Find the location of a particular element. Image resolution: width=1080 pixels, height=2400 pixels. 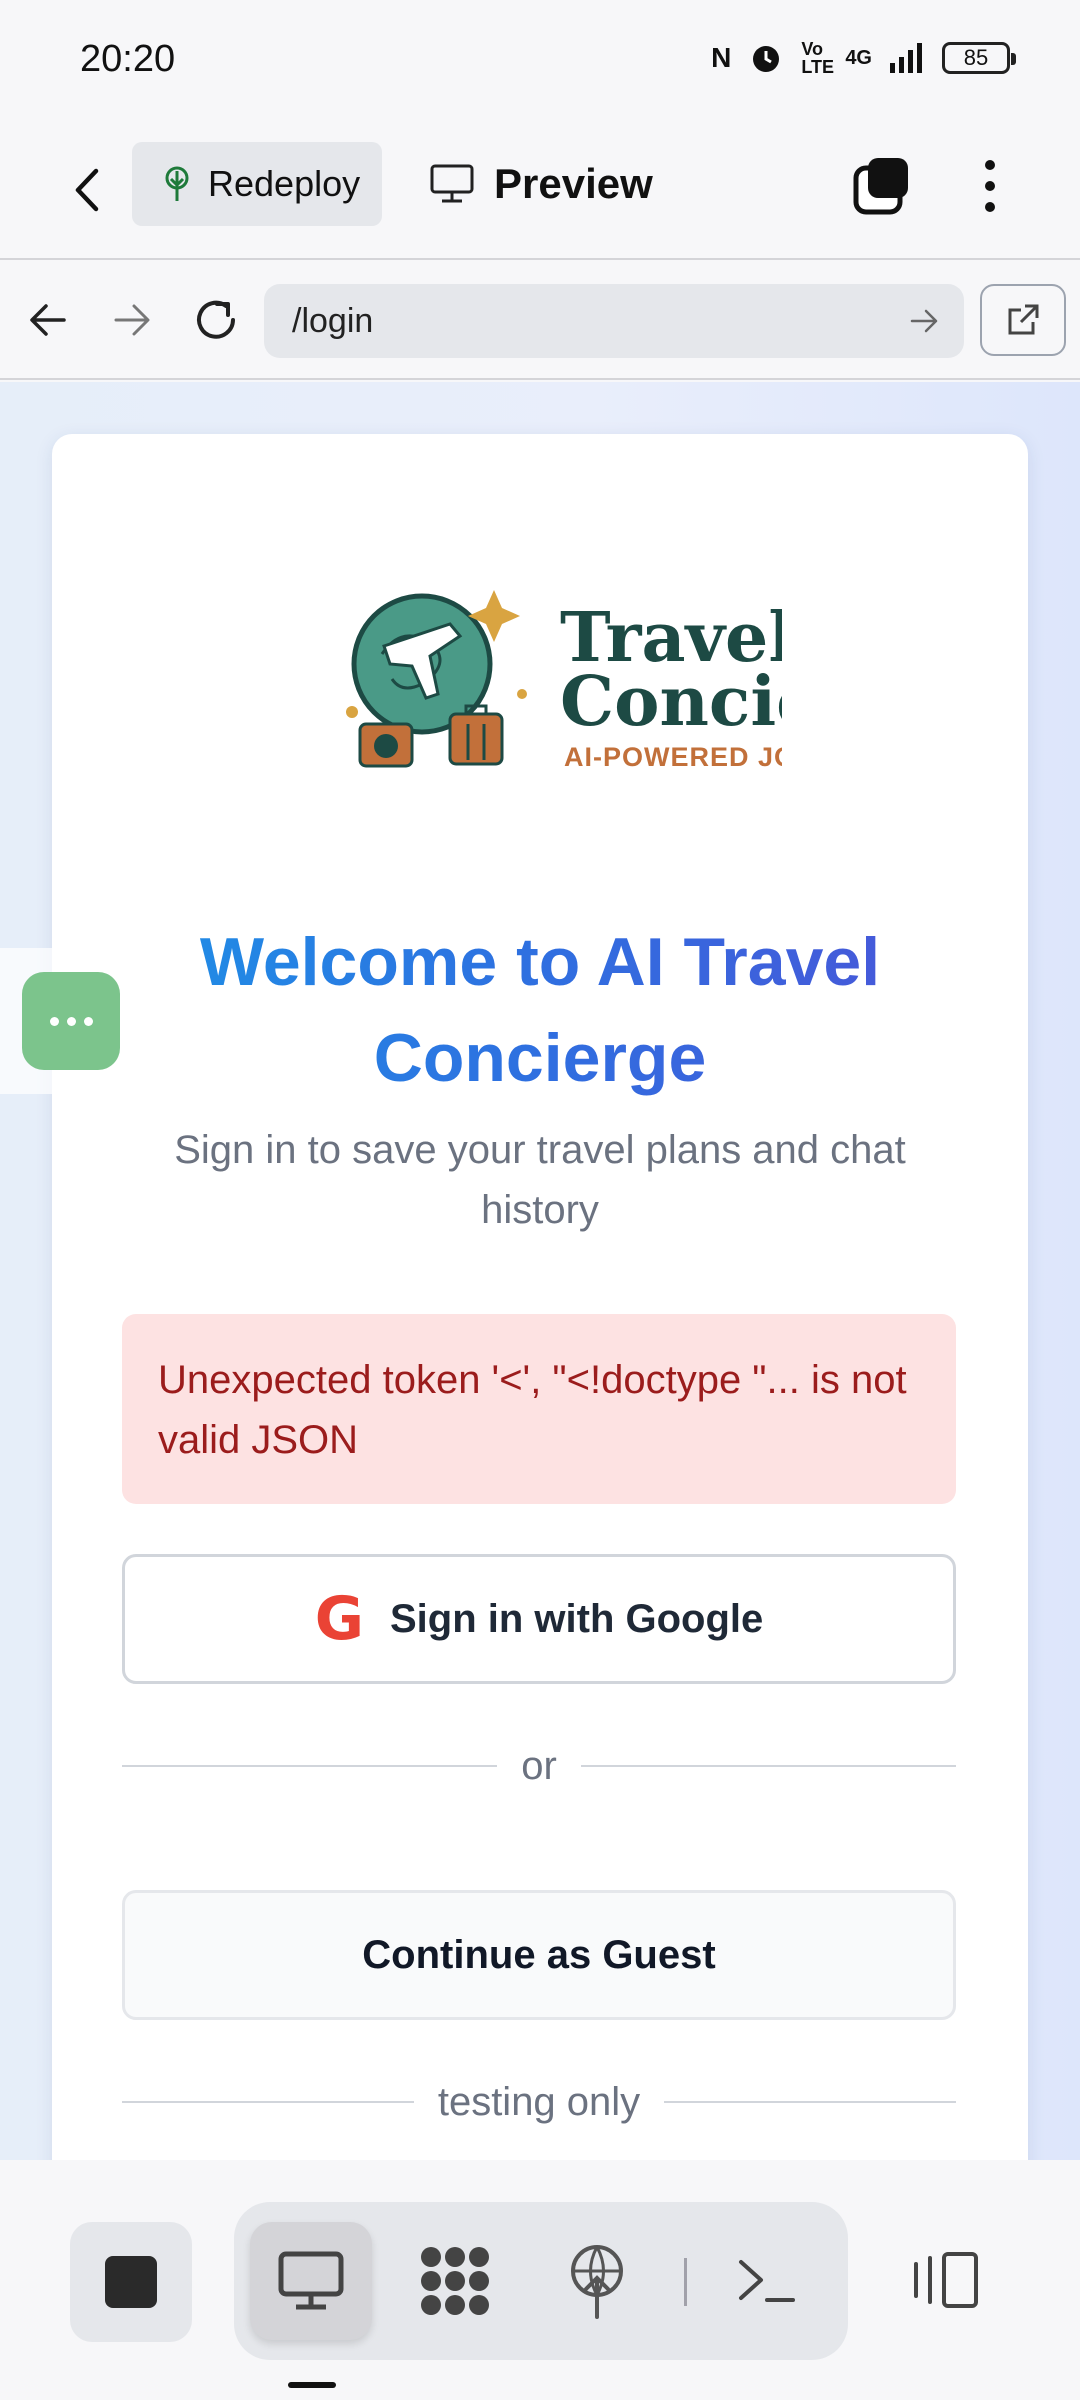

or-divider: or is located at coordinates (539, 1766).